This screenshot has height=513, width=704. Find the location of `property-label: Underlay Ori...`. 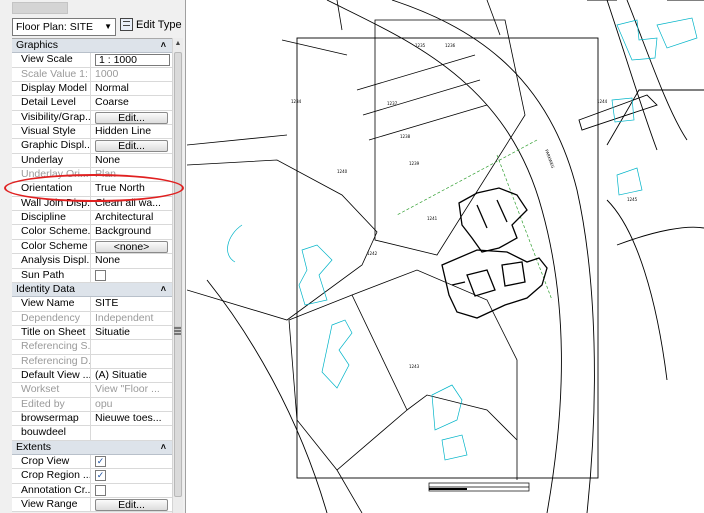

property-label: Underlay Ori... is located at coordinates (51, 175).